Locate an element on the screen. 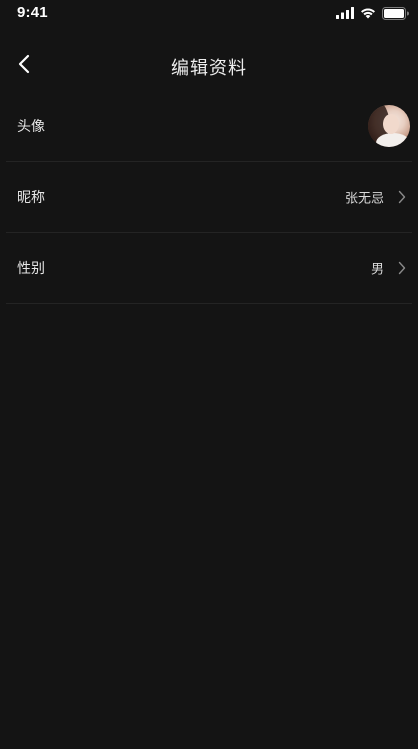  nav-bar: 编辑资料 is located at coordinates (209, 66).